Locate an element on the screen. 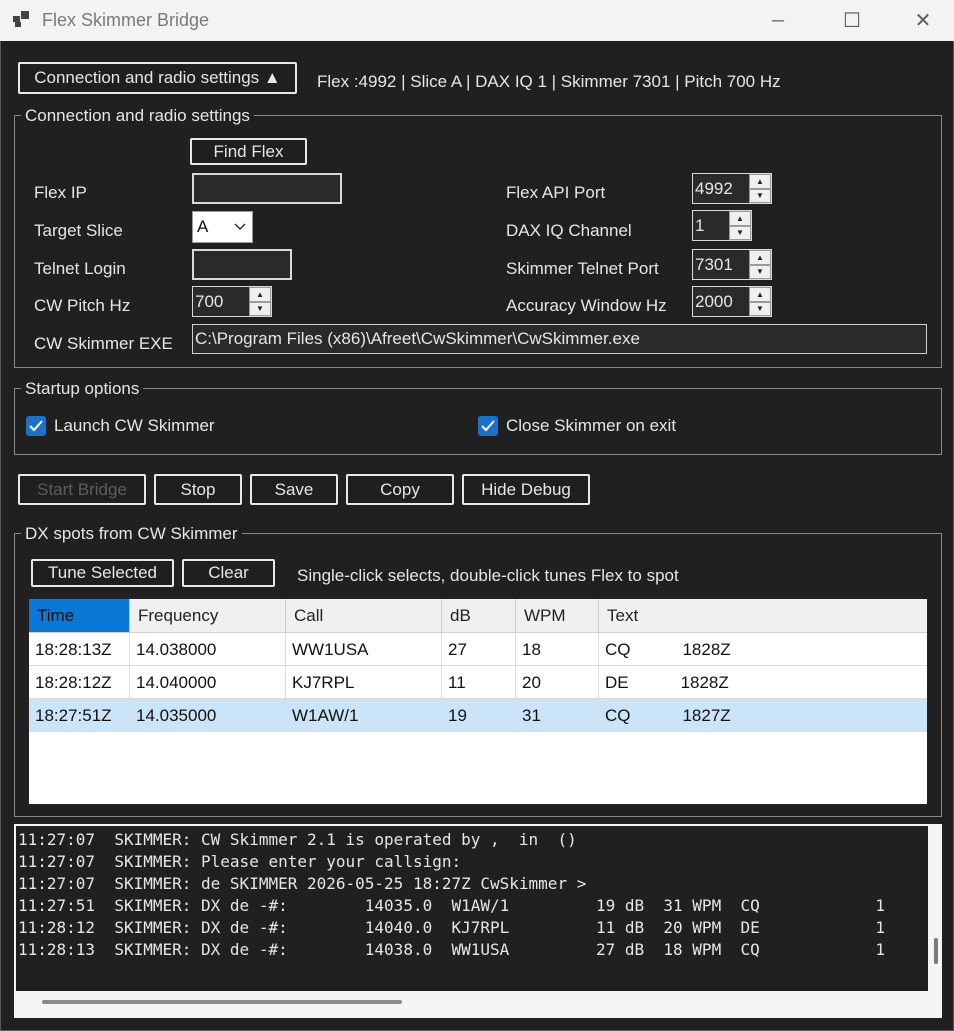 This screenshot has height=1031, width=954. cell-db: 27 is located at coordinates (479, 649).